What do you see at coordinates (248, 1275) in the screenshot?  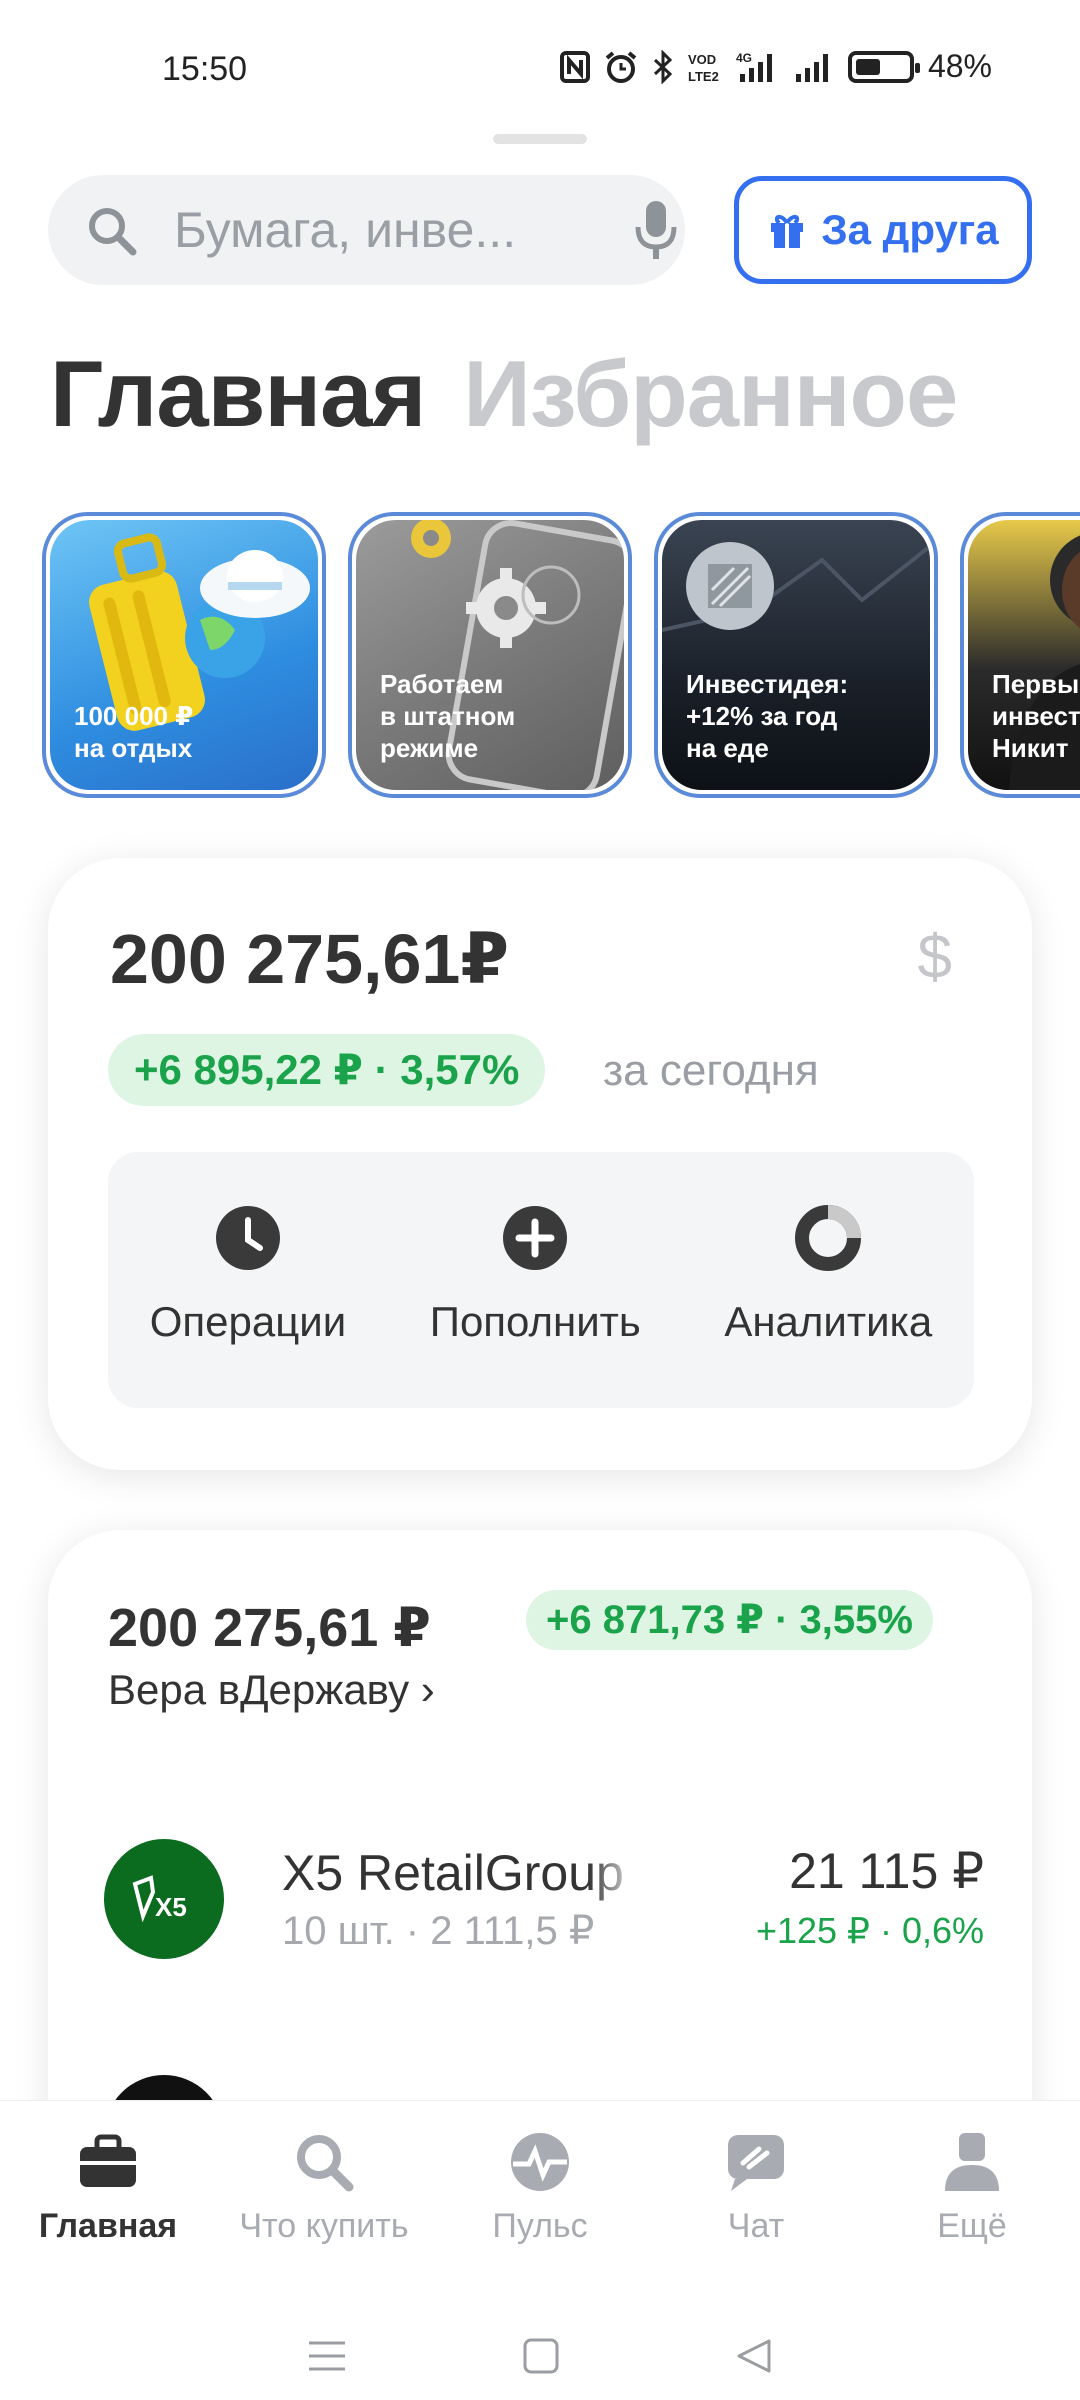 I see `operations-button: Операции` at bounding box center [248, 1275].